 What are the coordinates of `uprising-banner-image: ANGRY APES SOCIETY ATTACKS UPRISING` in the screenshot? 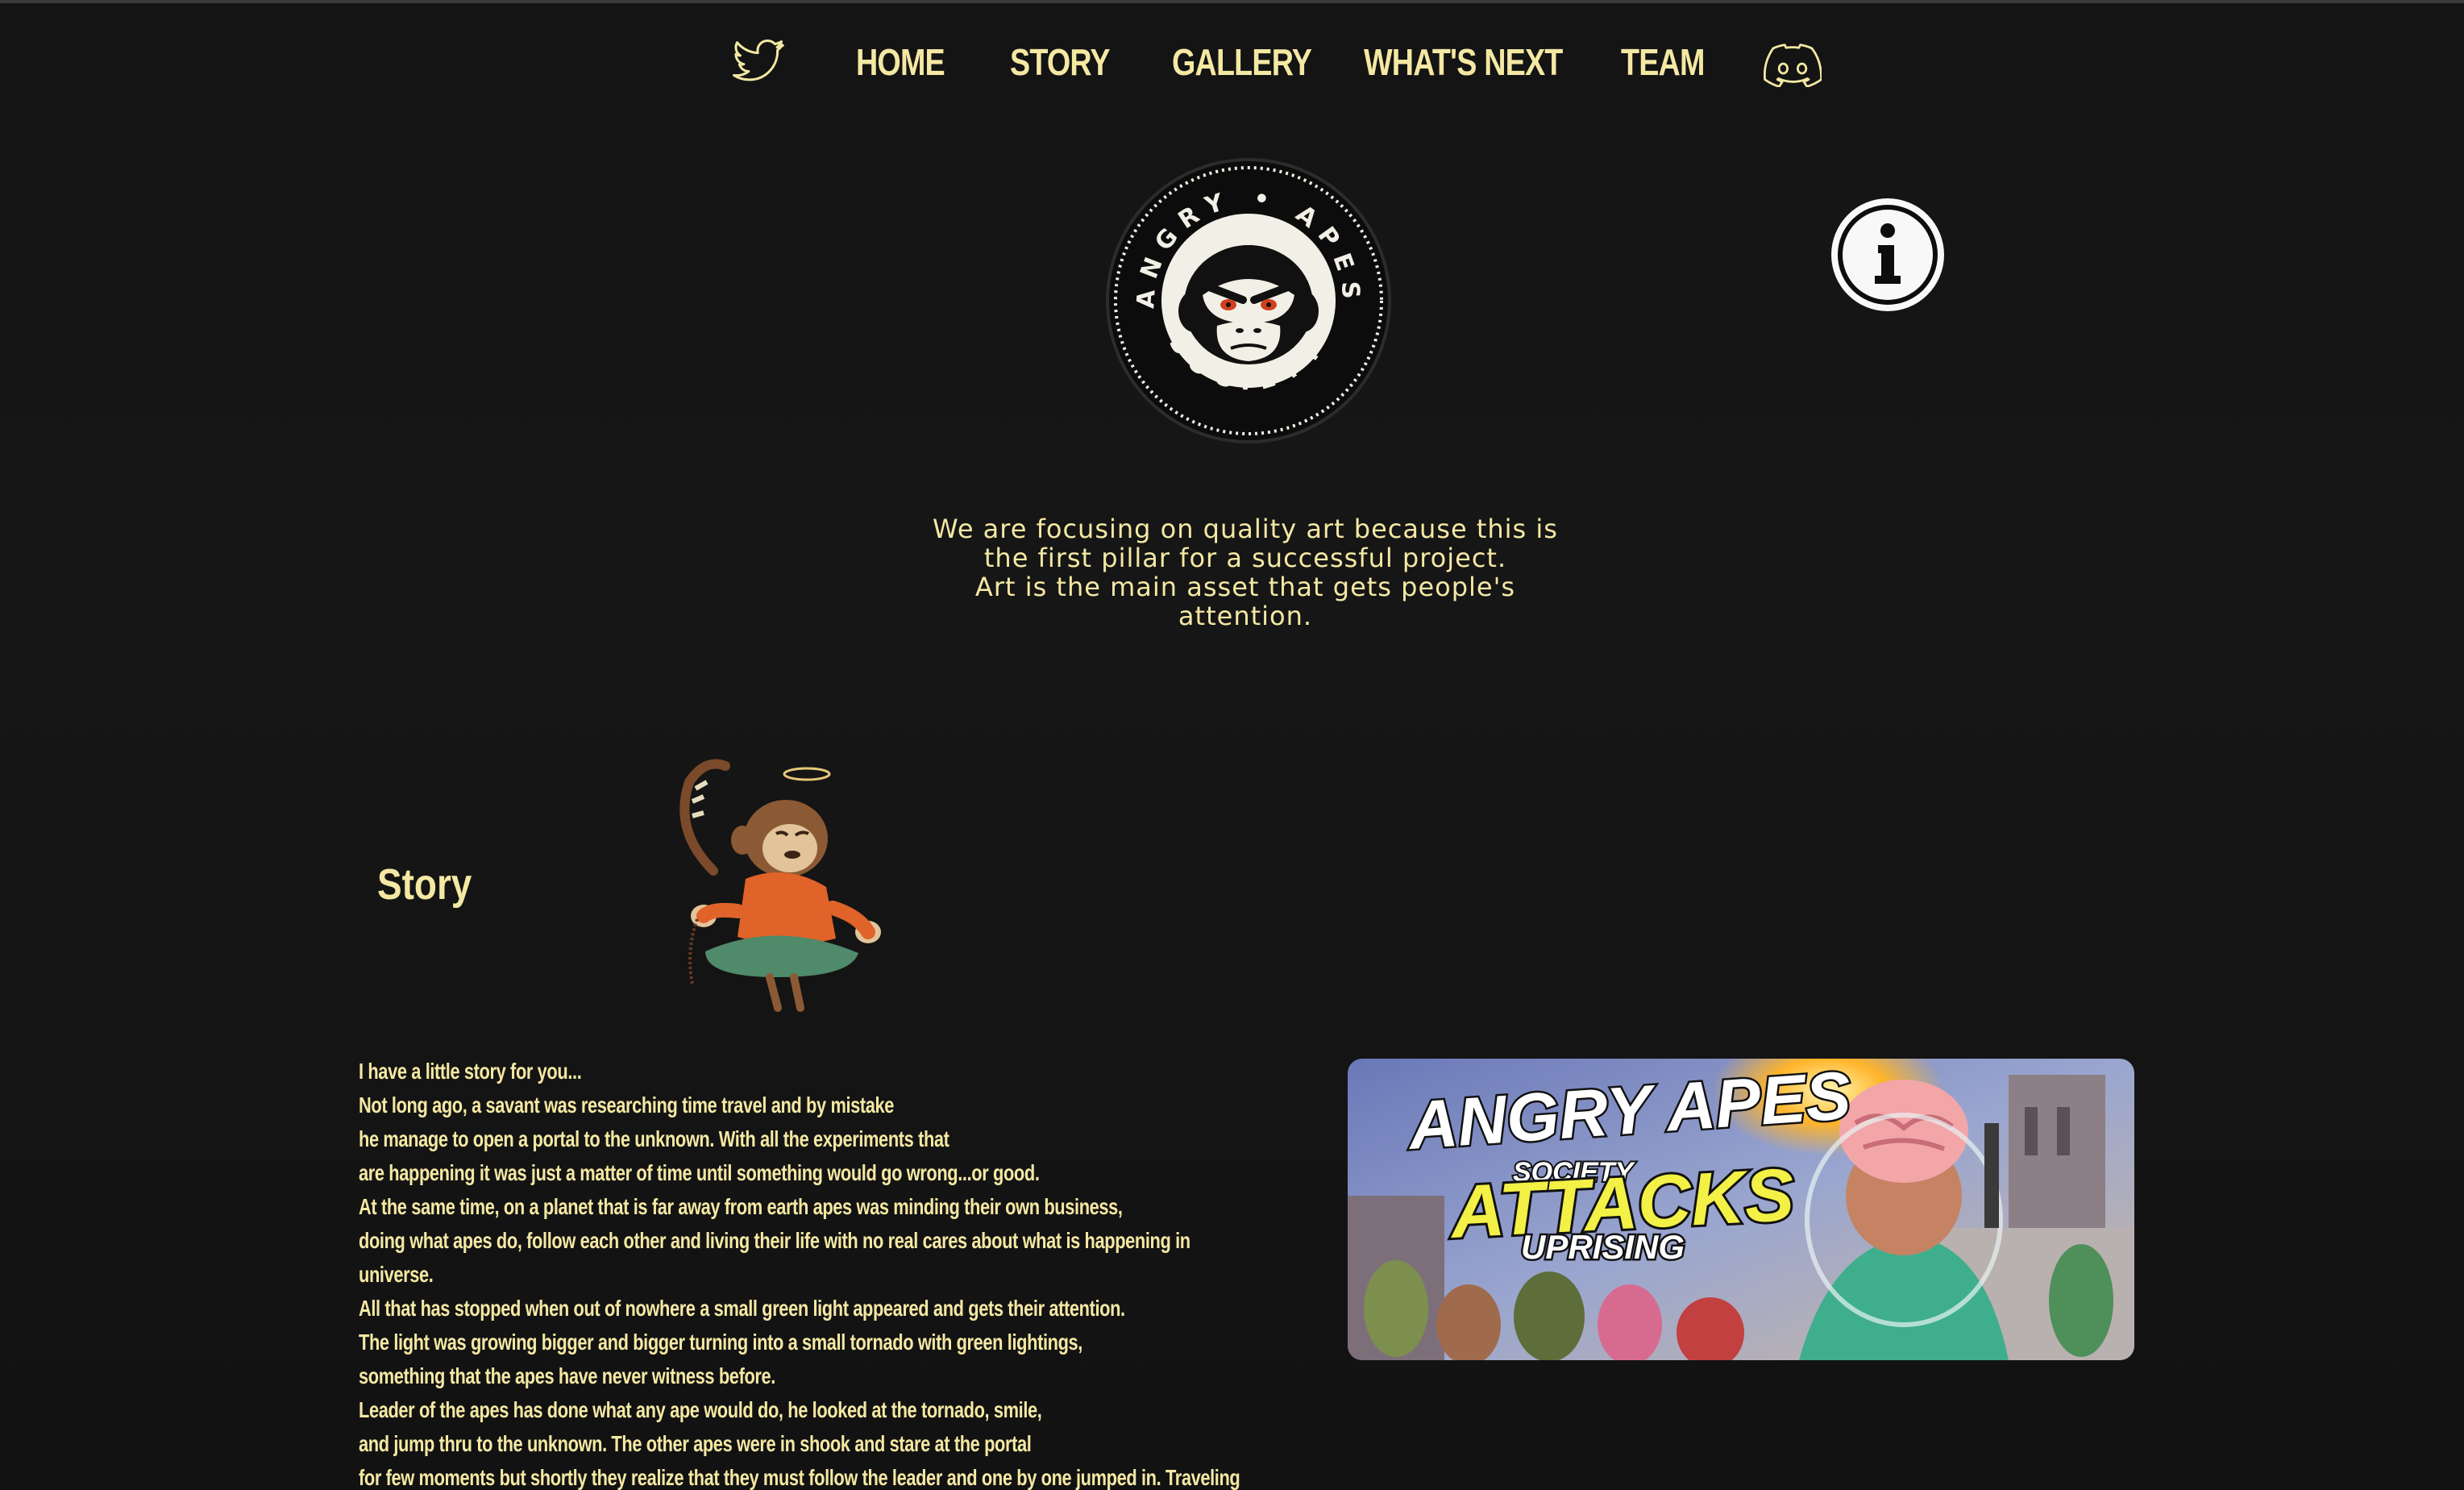 It's located at (1741, 1209).